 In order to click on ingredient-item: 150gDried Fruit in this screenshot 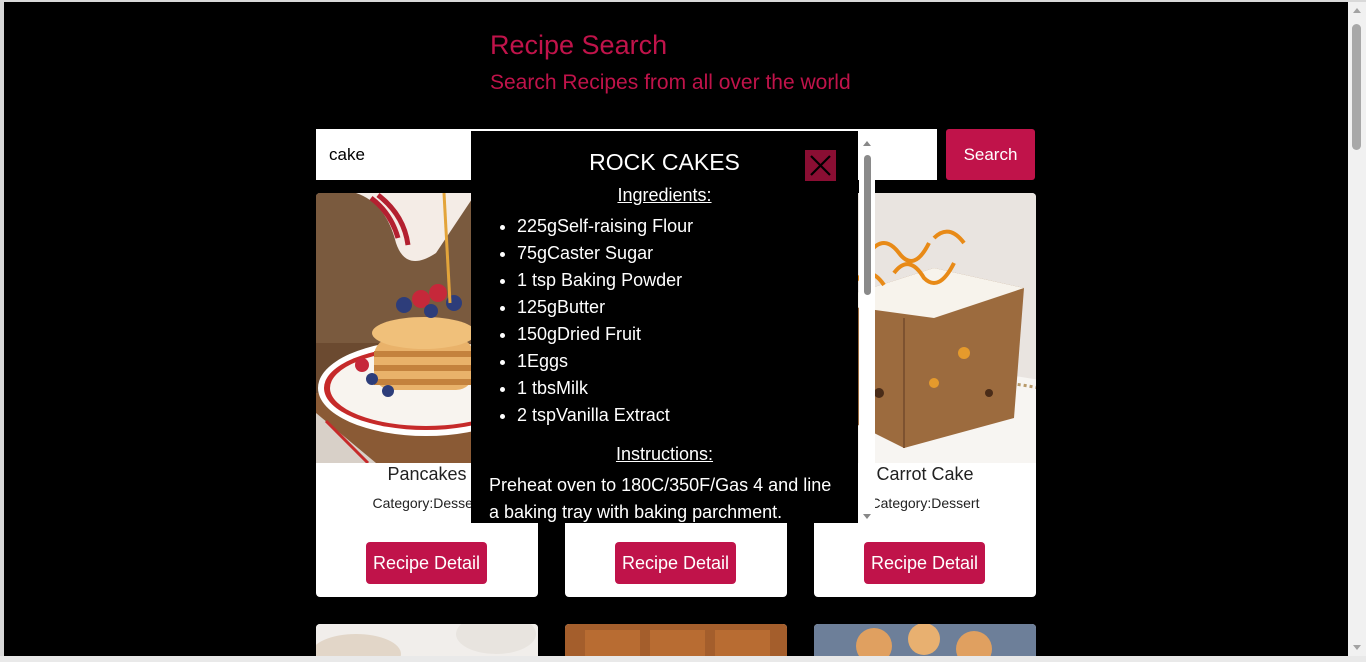, I will do `click(605, 334)`.